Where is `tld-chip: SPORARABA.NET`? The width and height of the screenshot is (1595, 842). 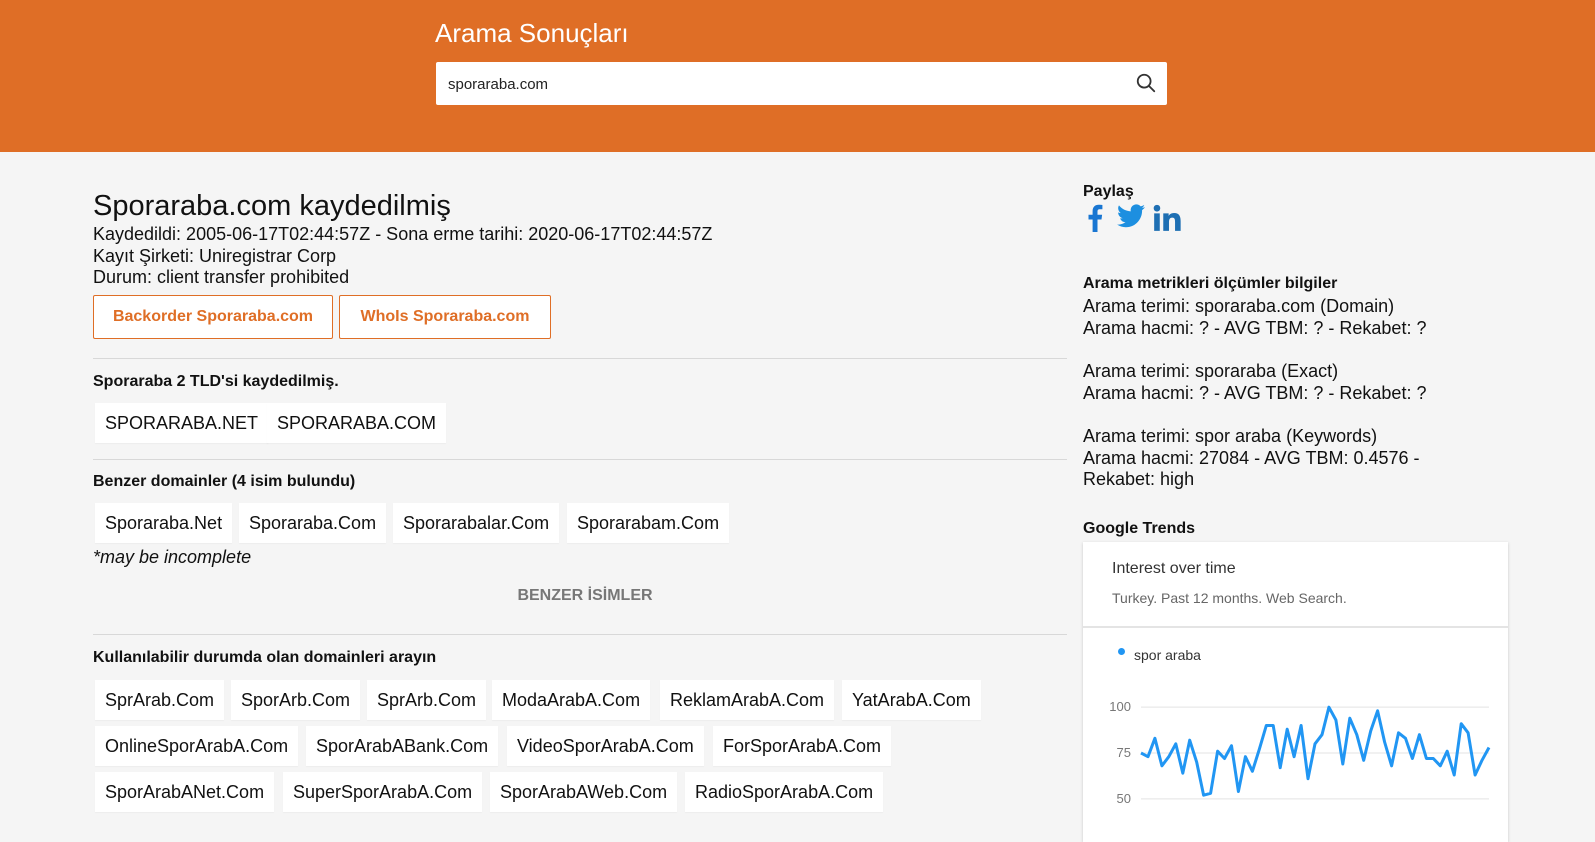
tld-chip: SPORARABA.NET is located at coordinates (182, 423).